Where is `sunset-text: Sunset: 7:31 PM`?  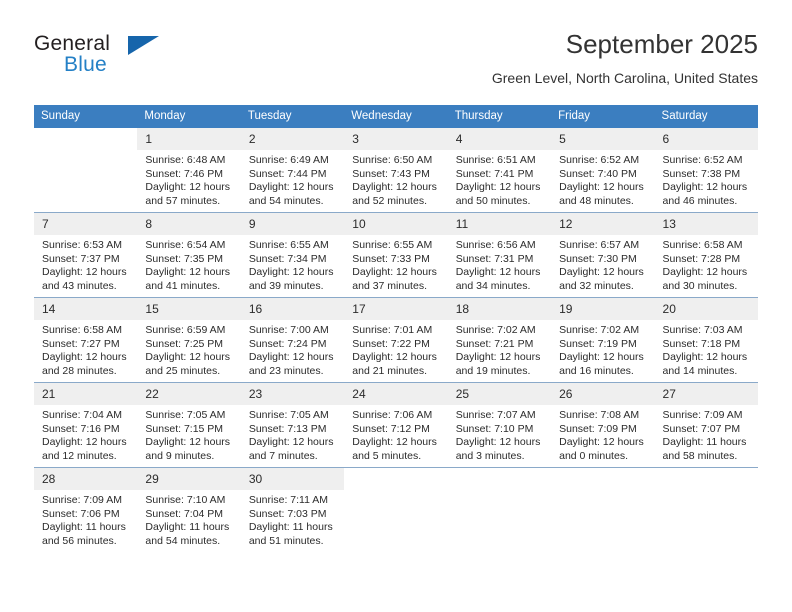
sunset-text: Sunset: 7:31 PM is located at coordinates (494, 258).